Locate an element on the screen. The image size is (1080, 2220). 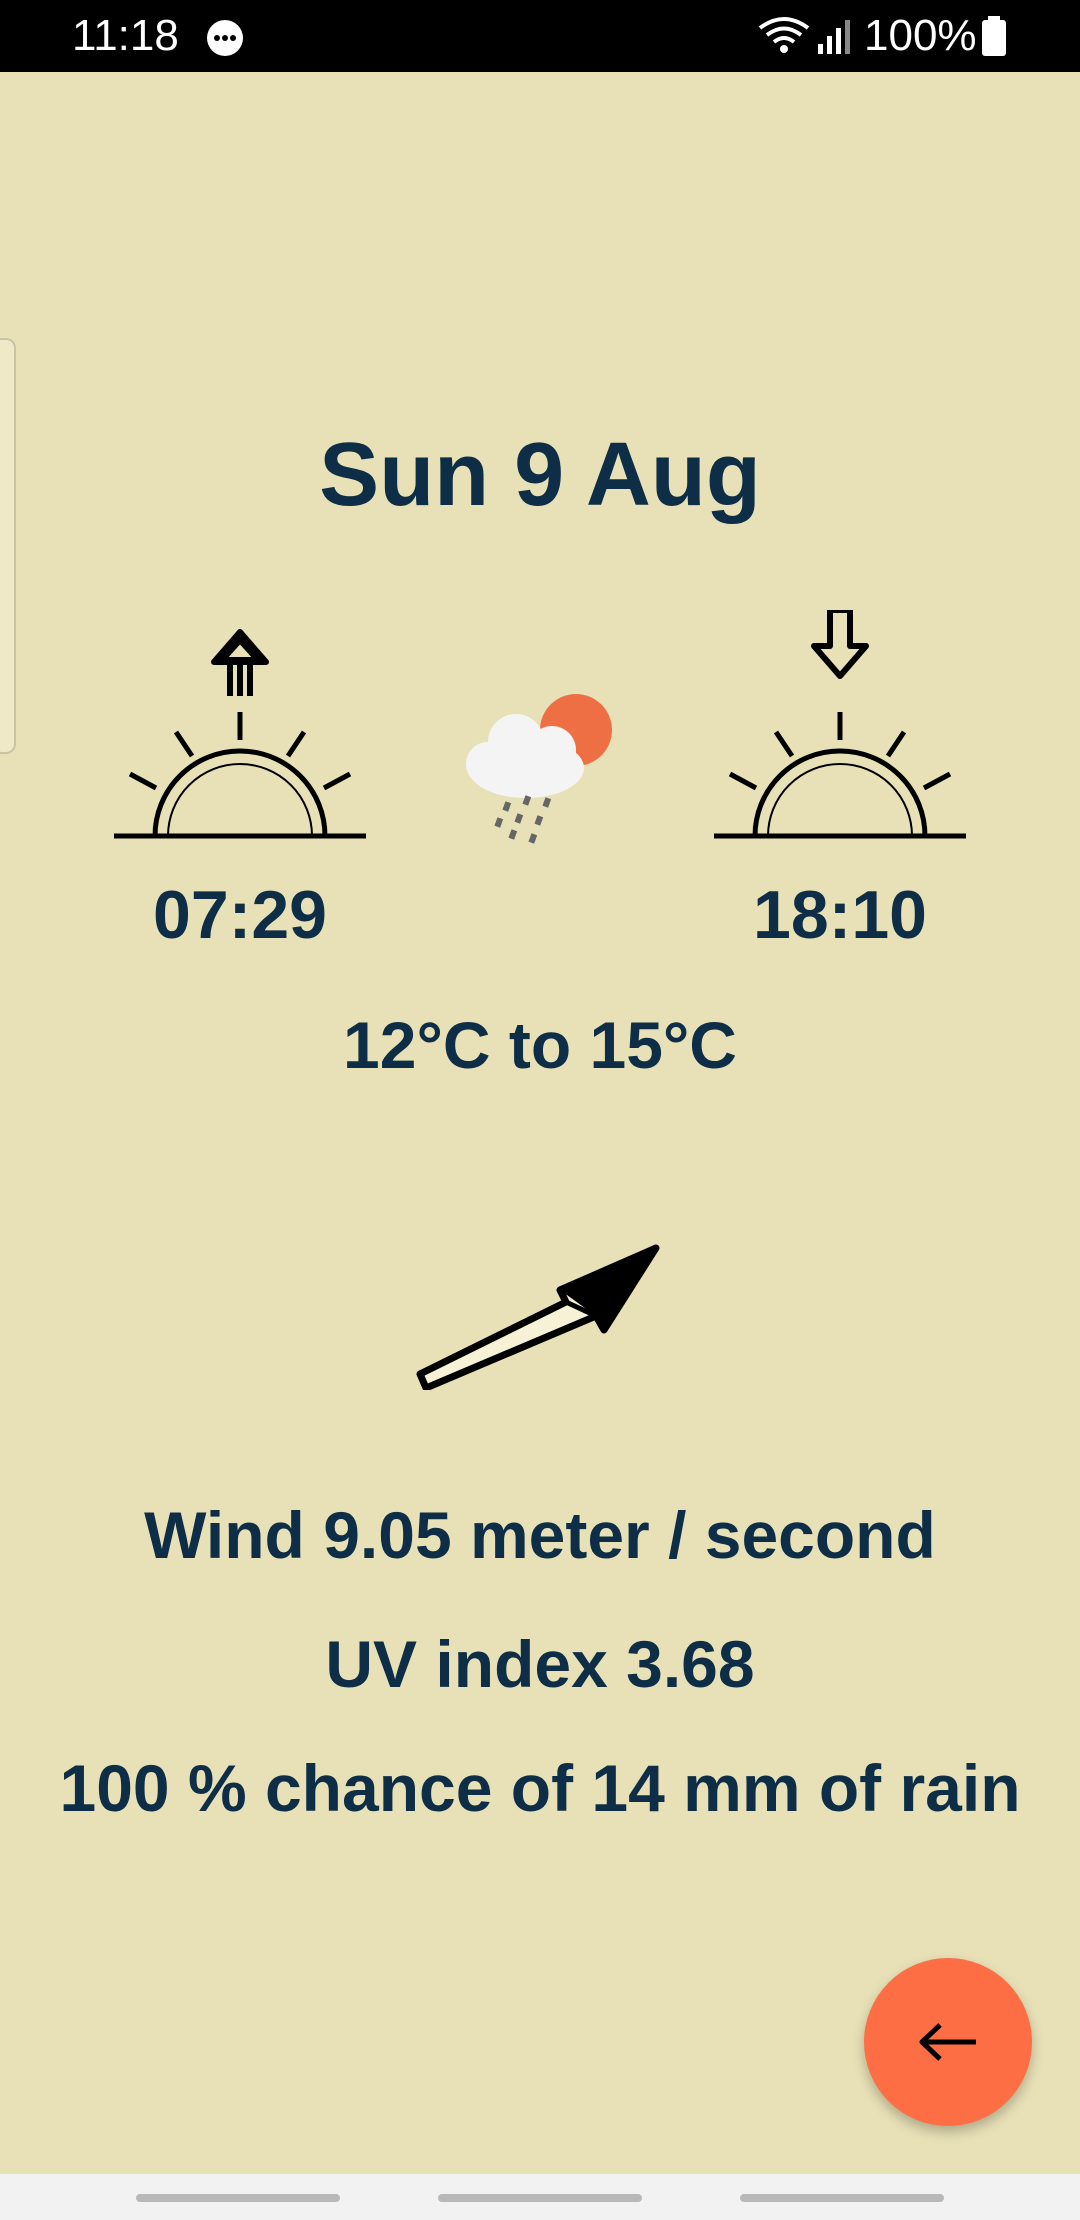
wind-speed: Wind 9.05 meter / second is located at coordinates (540, 1535).